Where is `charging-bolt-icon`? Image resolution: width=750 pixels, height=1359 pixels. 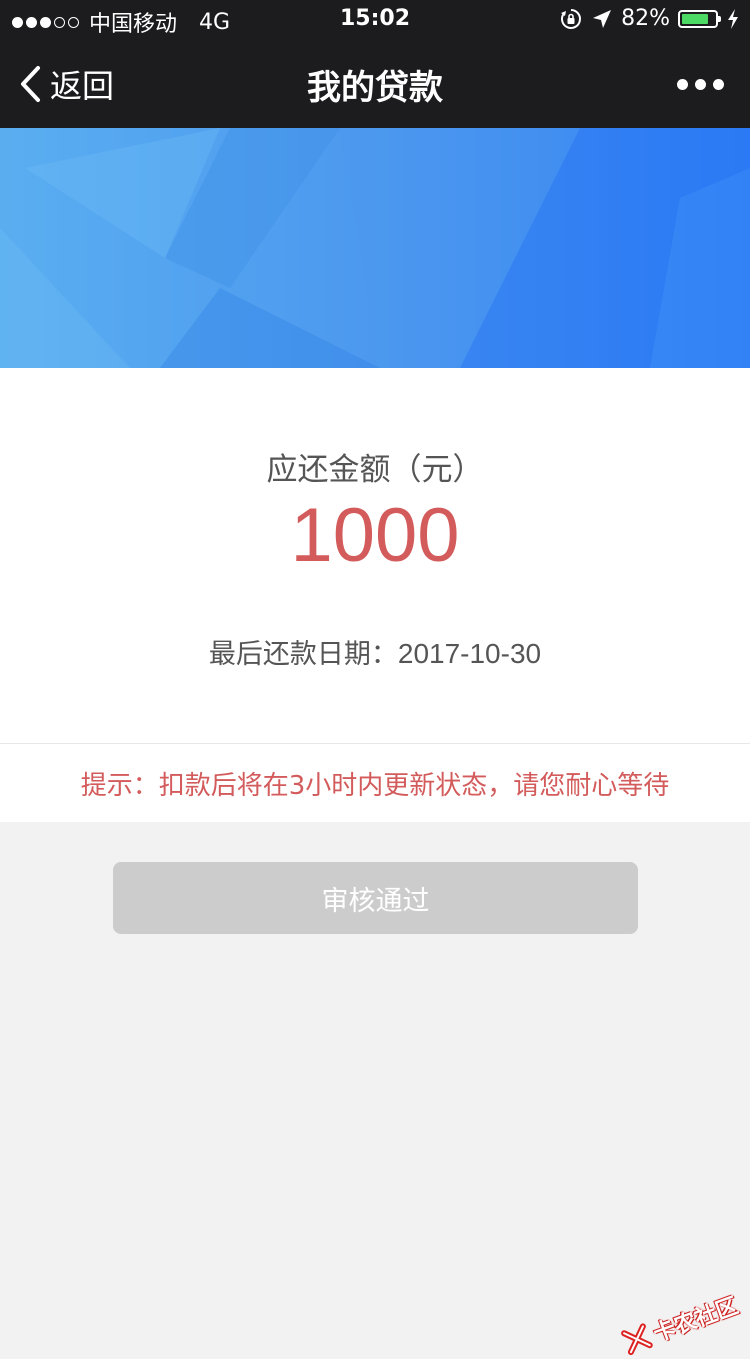
charging-bolt-icon is located at coordinates (733, 18).